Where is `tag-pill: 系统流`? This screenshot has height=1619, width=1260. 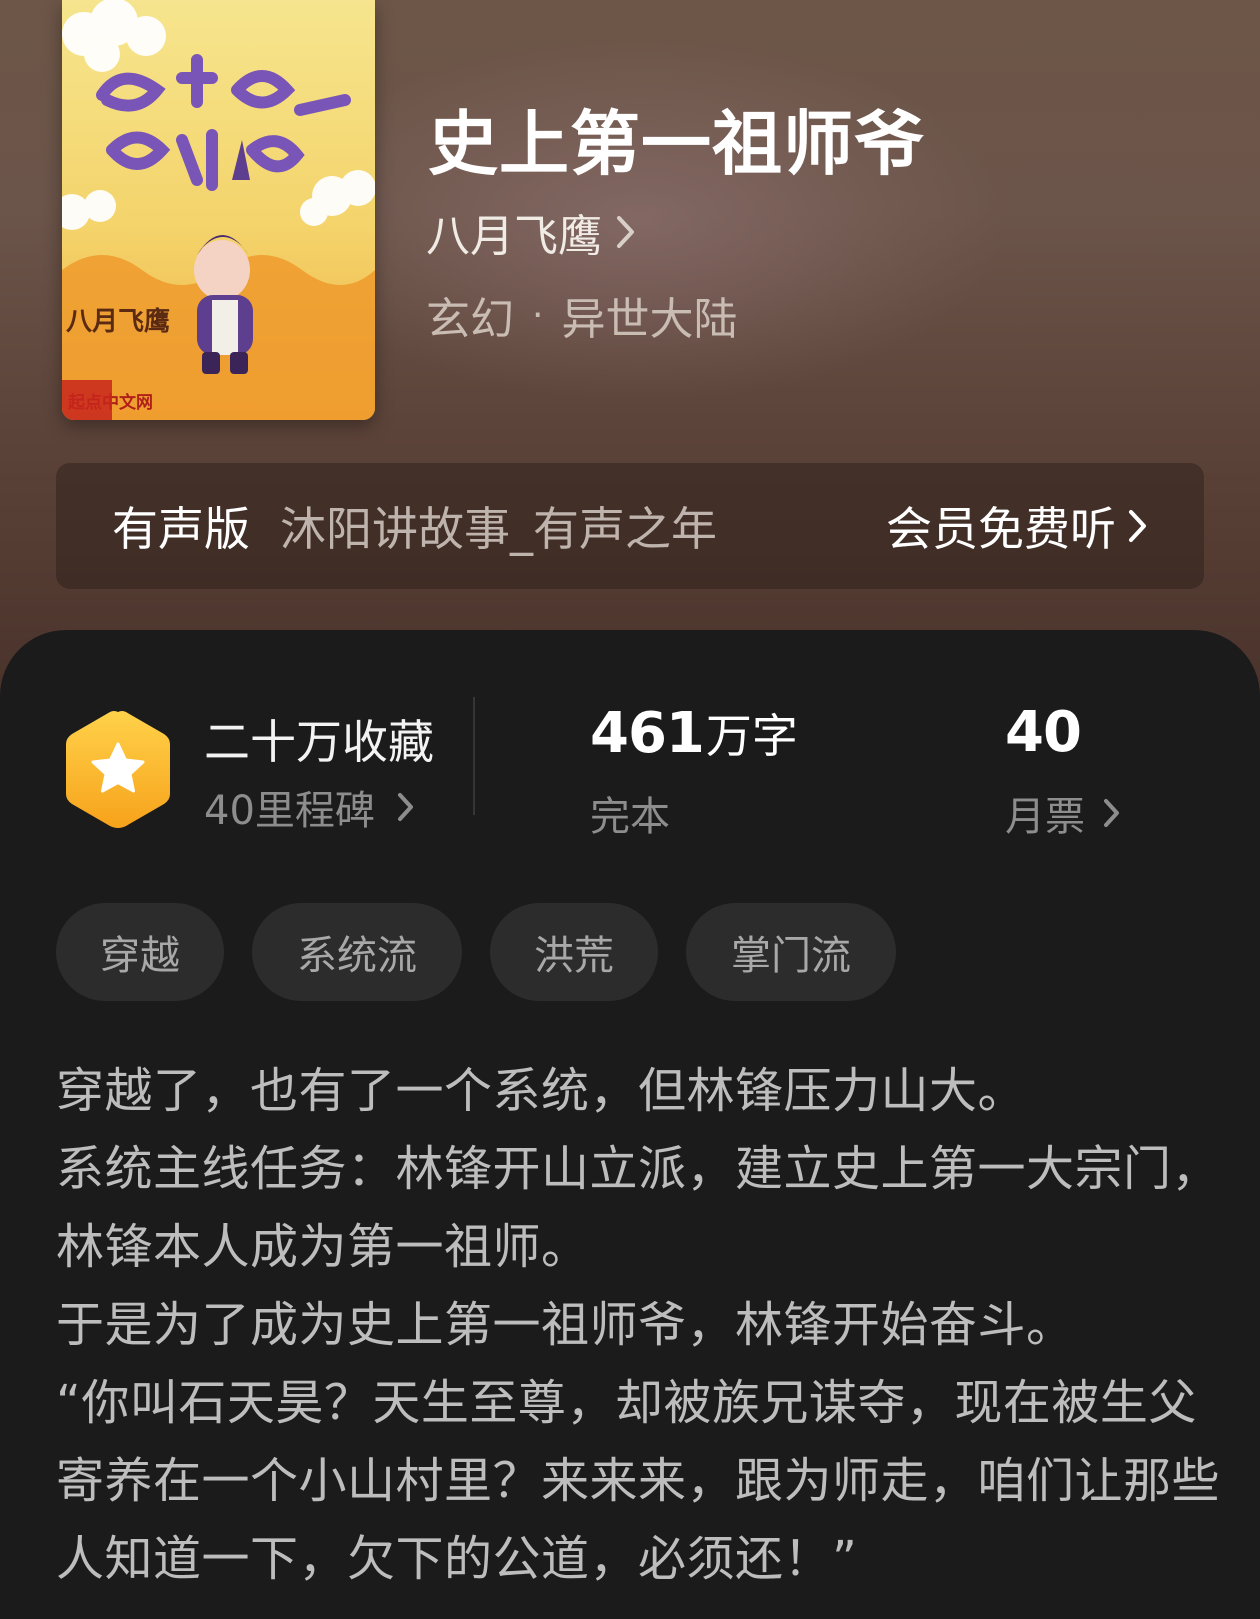
tag-pill: 系统流 is located at coordinates (357, 952).